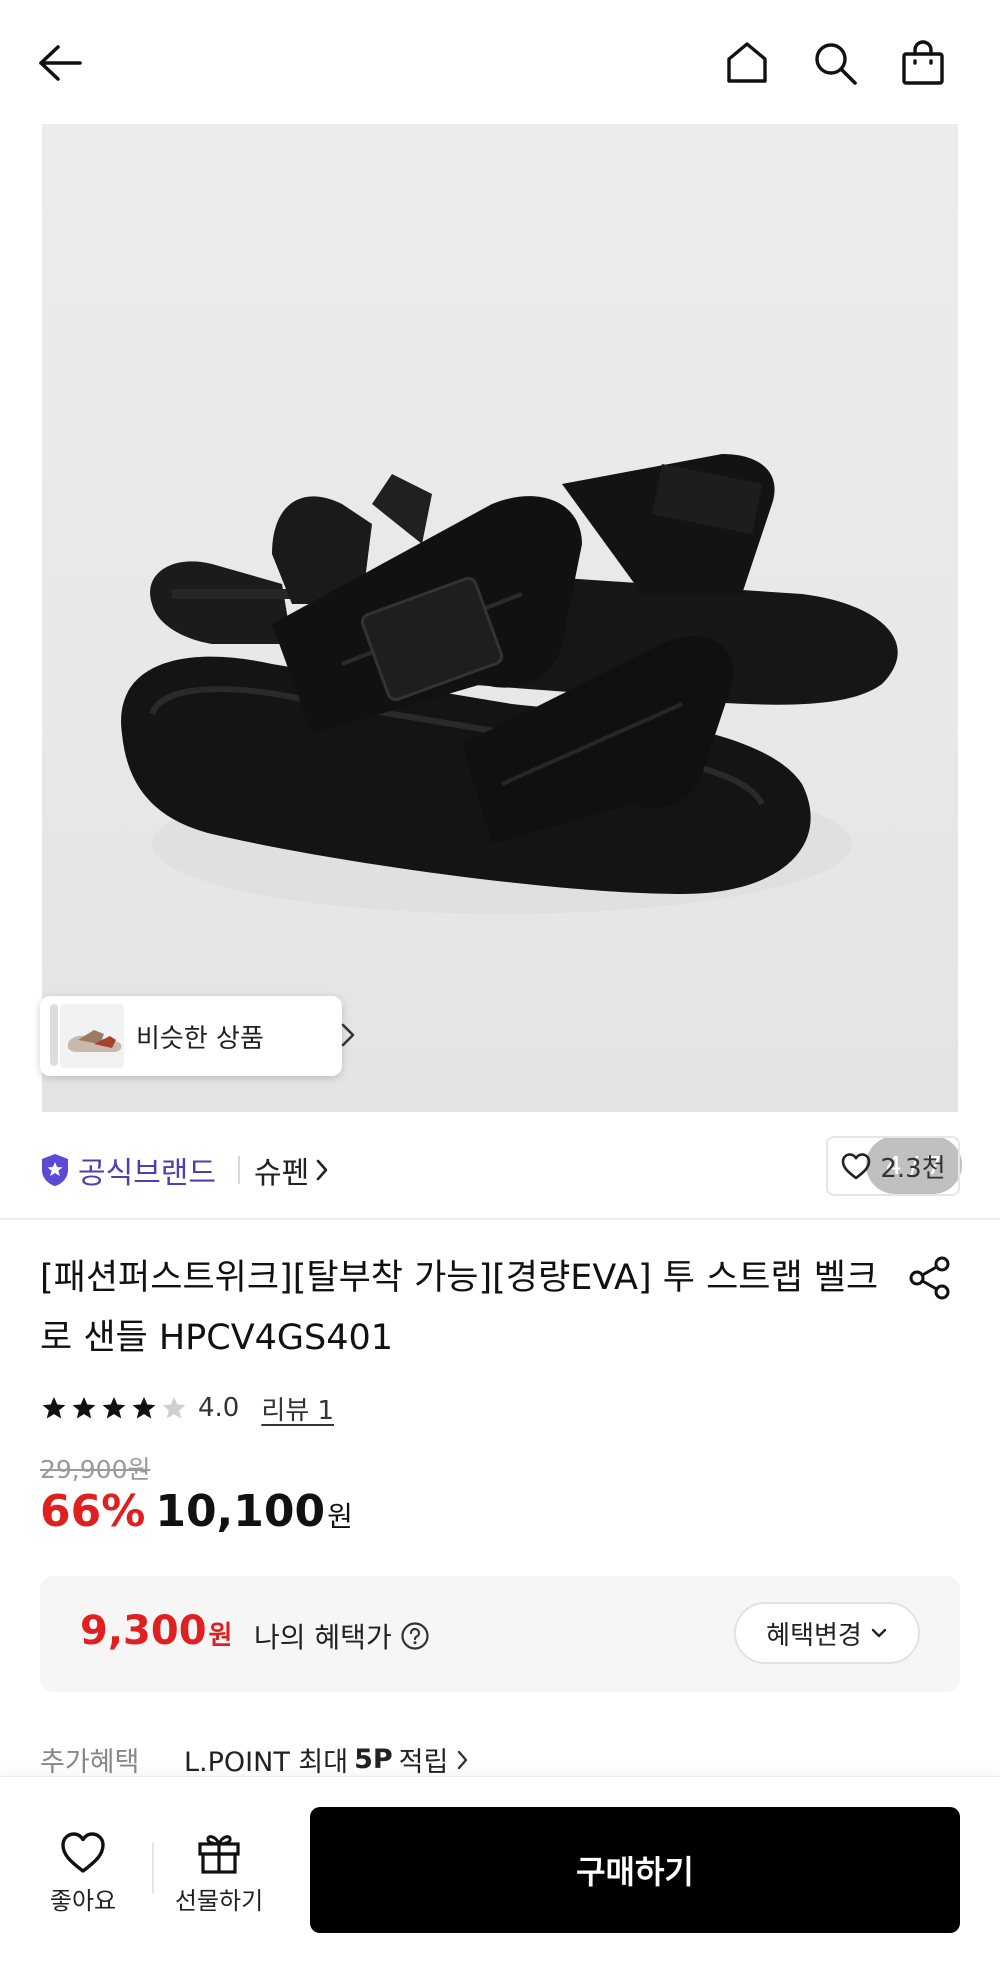 Image resolution: width=1000 pixels, height=1962 pixels. What do you see at coordinates (240, 1511) in the screenshot?
I see `sale-price: 10,100` at bounding box center [240, 1511].